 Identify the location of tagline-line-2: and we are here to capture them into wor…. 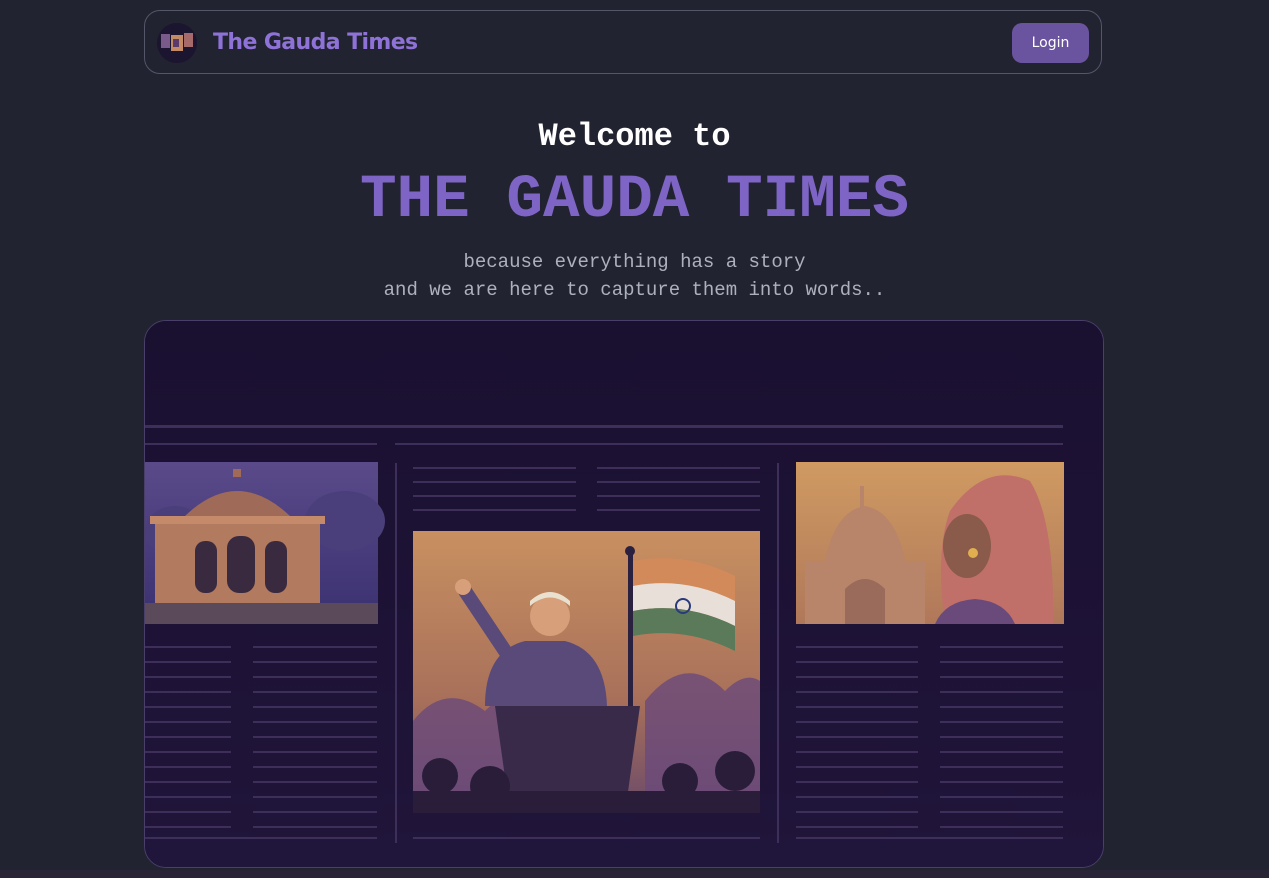
(634, 290).